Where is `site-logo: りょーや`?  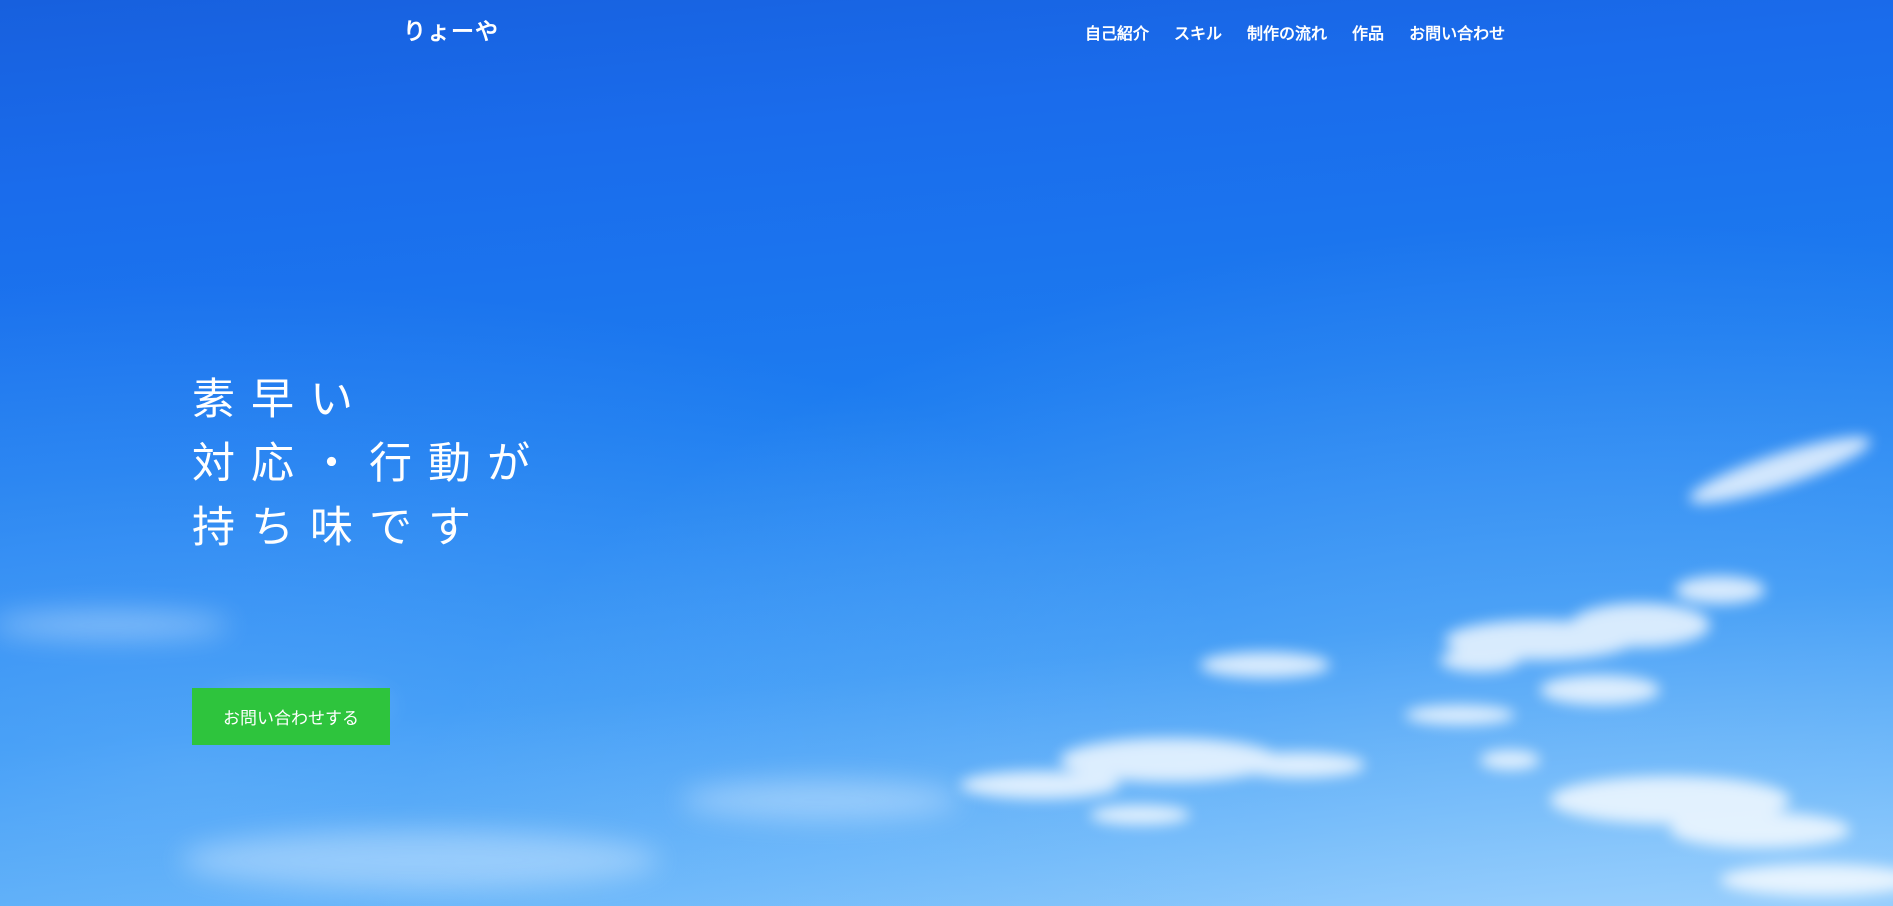 site-logo: りょーや is located at coordinates (451, 29).